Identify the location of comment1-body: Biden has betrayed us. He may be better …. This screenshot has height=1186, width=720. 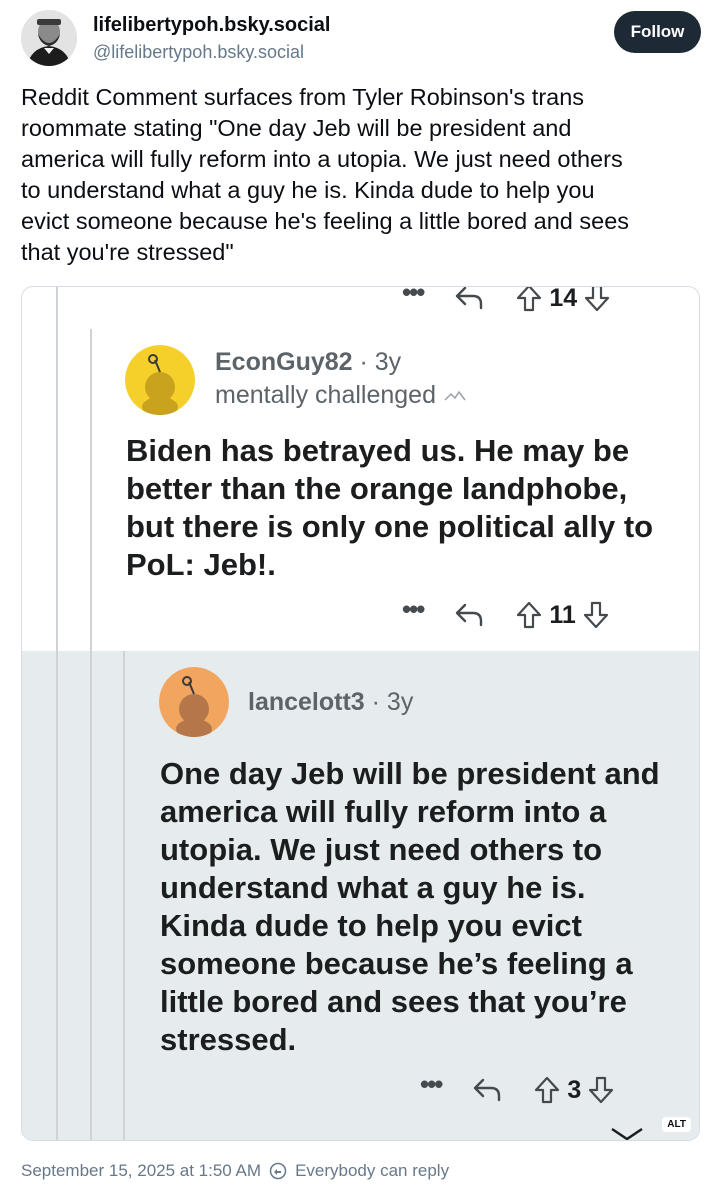
(390, 507).